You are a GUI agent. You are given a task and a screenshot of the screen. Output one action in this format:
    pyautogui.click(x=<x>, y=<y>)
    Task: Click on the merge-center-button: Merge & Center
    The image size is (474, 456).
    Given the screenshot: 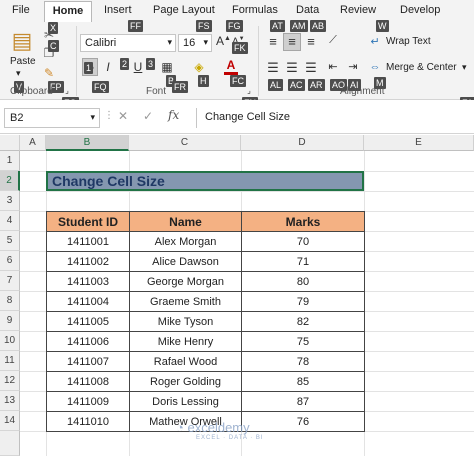 What is the action you would take?
    pyautogui.click(x=421, y=67)
    